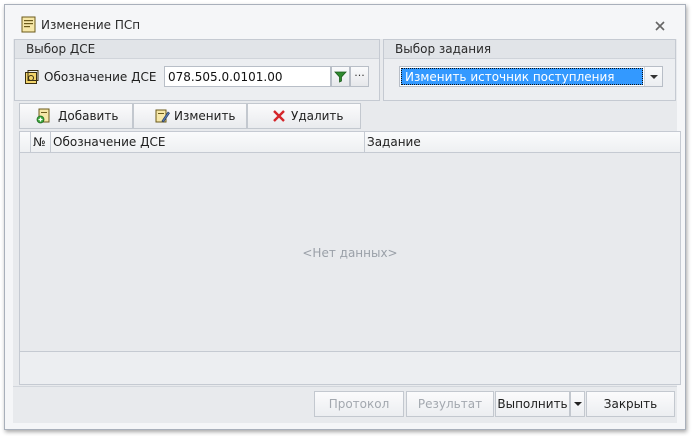 The width and height of the screenshot is (692, 436). I want to click on browse-button: ···, so click(359, 76).